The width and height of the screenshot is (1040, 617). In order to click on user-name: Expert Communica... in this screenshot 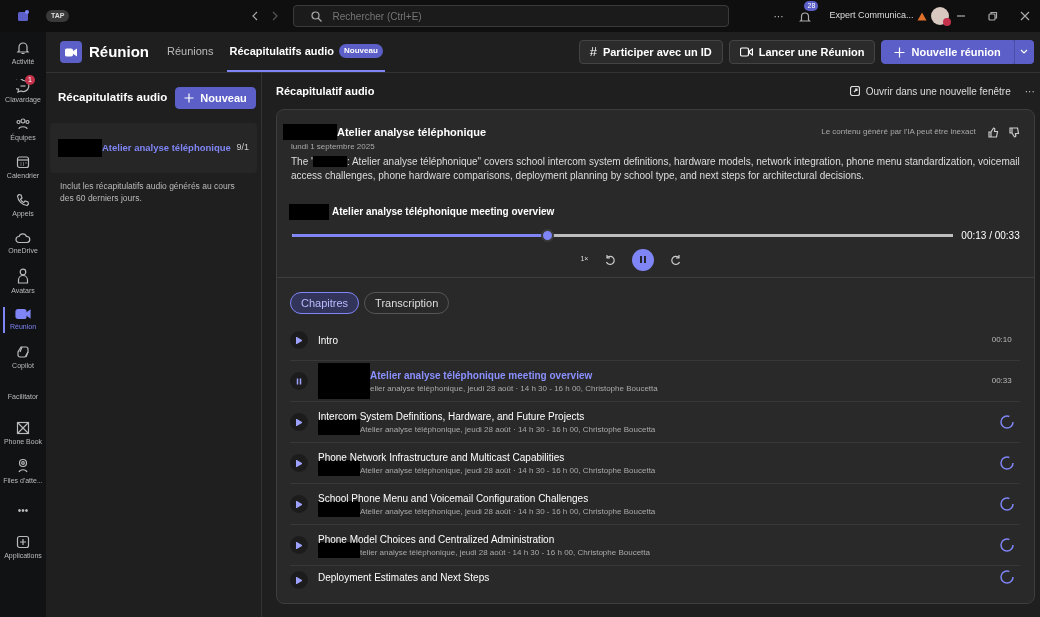, I will do `click(871, 16)`.